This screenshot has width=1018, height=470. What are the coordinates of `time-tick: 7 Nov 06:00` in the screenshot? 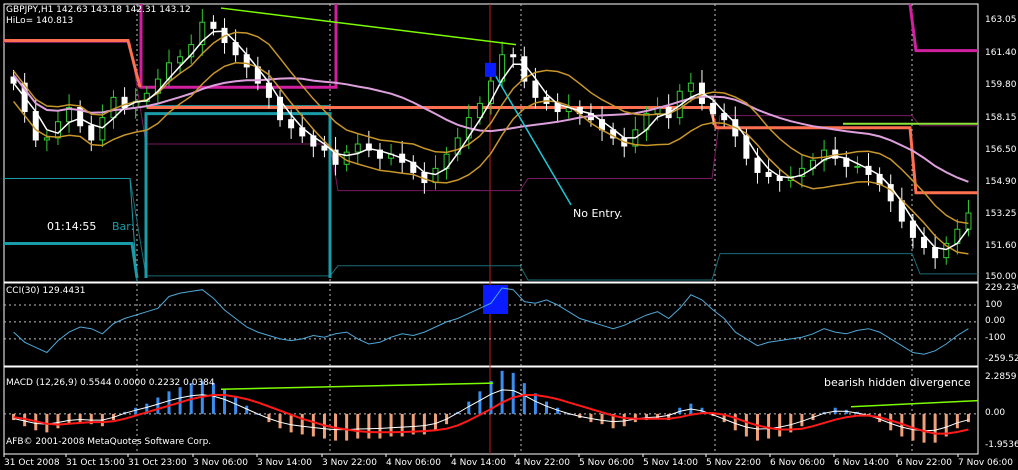 It's located at (985, 463).